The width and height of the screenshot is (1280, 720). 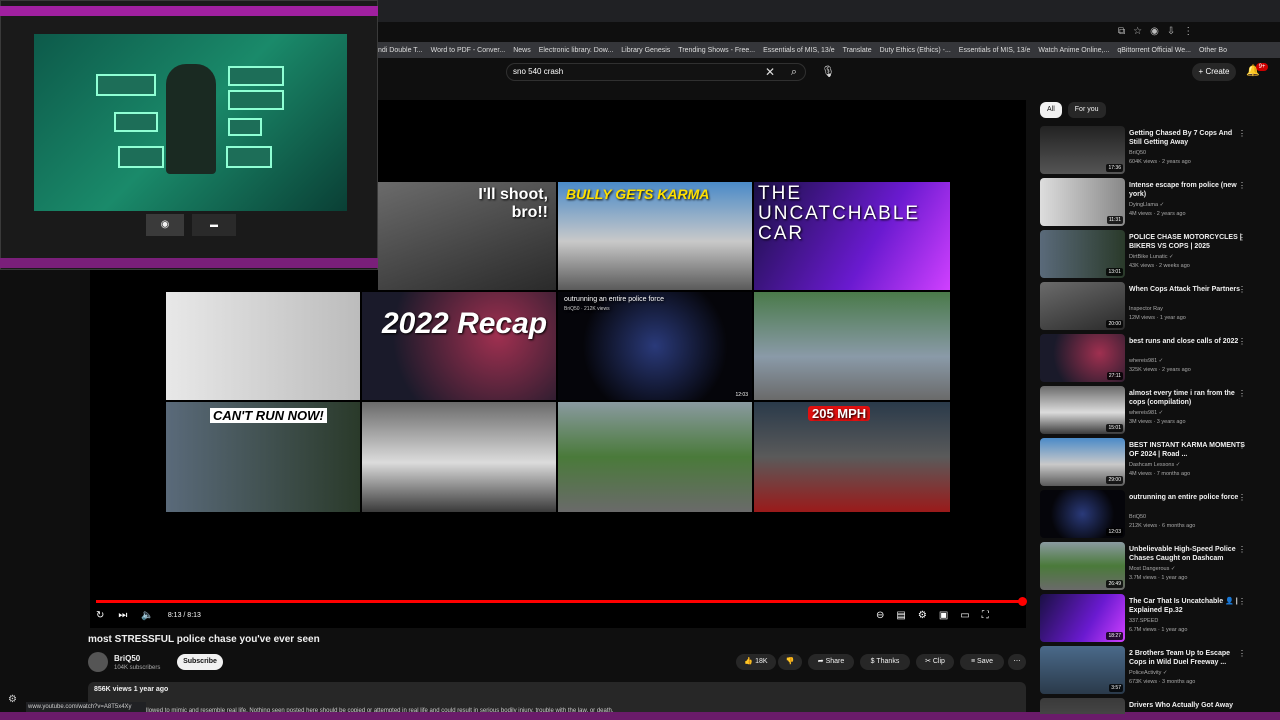 What do you see at coordinates (1154, 465) in the screenshot?
I see `rec-channel: Dashcam Lessons ✓` at bounding box center [1154, 465].